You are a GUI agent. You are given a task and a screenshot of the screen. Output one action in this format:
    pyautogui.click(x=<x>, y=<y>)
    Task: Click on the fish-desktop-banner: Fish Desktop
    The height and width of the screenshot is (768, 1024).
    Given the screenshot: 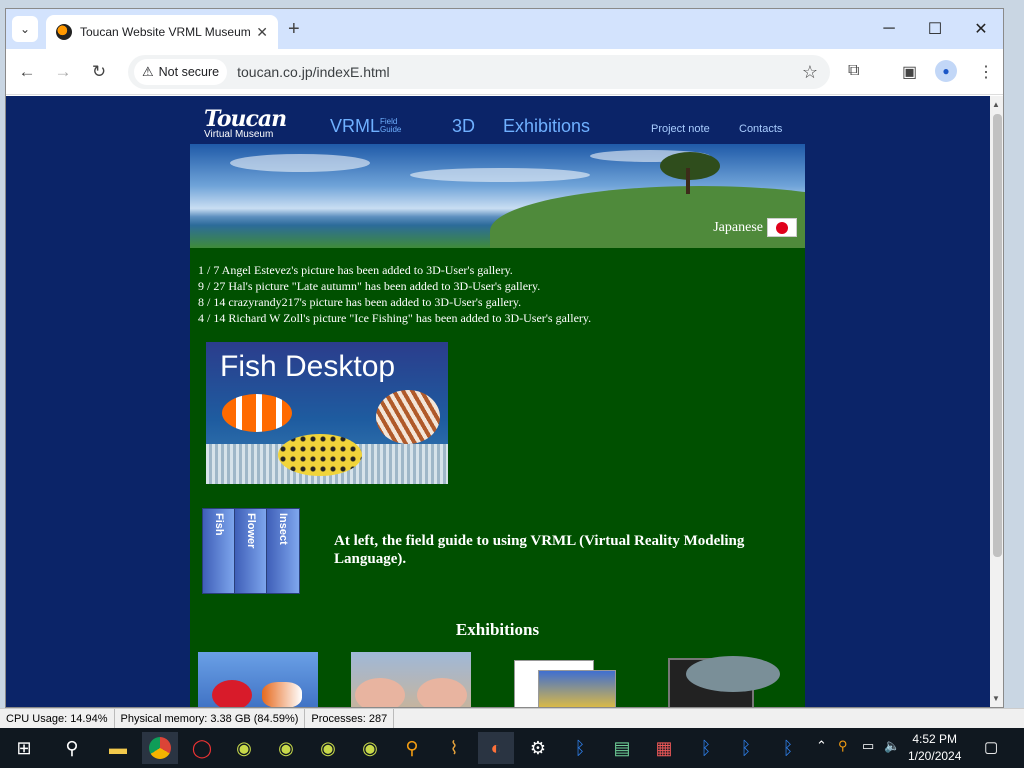 What is the action you would take?
    pyautogui.click(x=327, y=413)
    